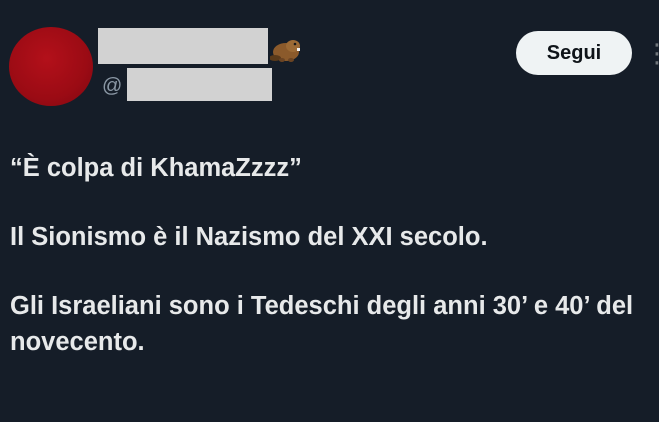  Describe the element at coordinates (651, 53) in the screenshot. I see `more-options-icon: ⋮` at that location.